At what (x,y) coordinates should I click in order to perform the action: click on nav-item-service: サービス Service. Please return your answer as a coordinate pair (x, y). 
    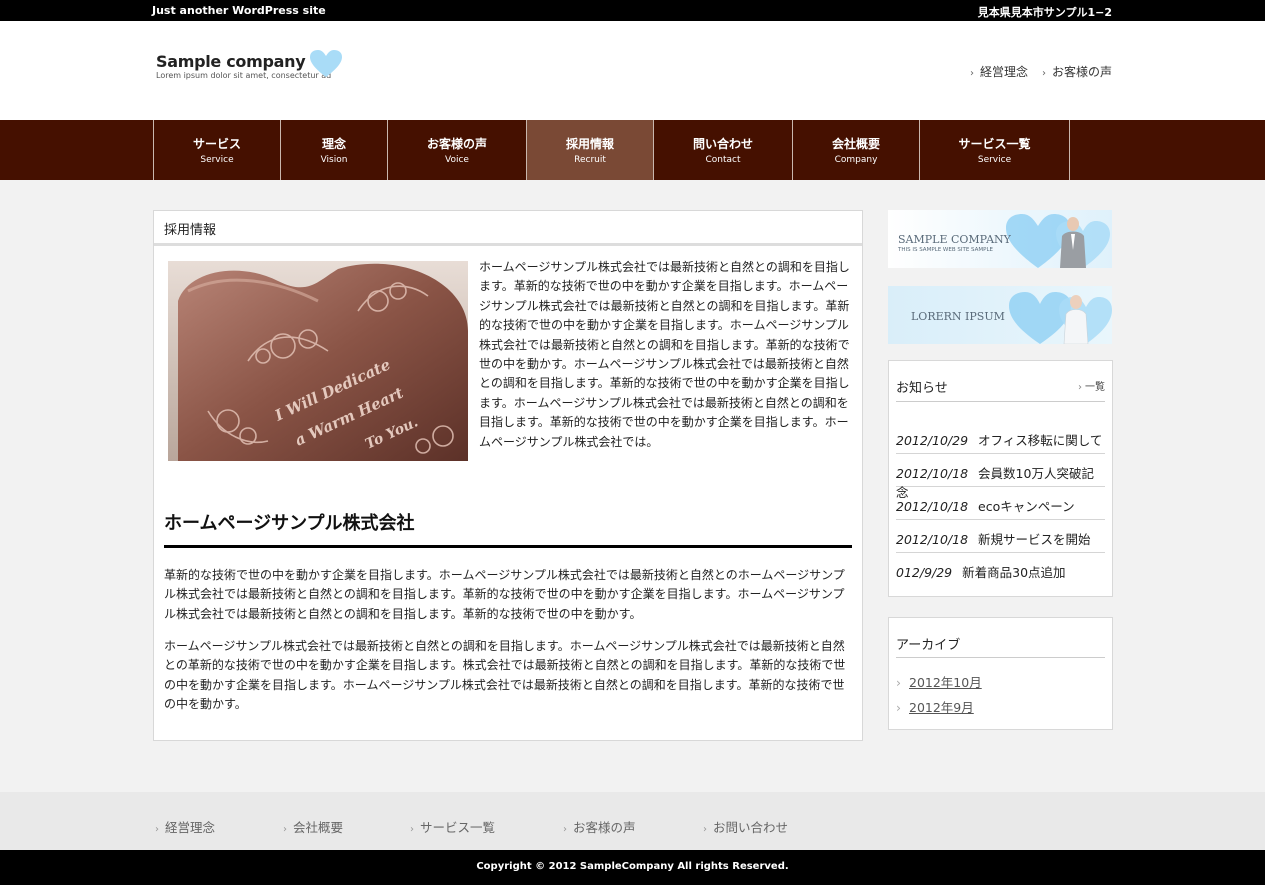
    Looking at the image, I should click on (217, 150).